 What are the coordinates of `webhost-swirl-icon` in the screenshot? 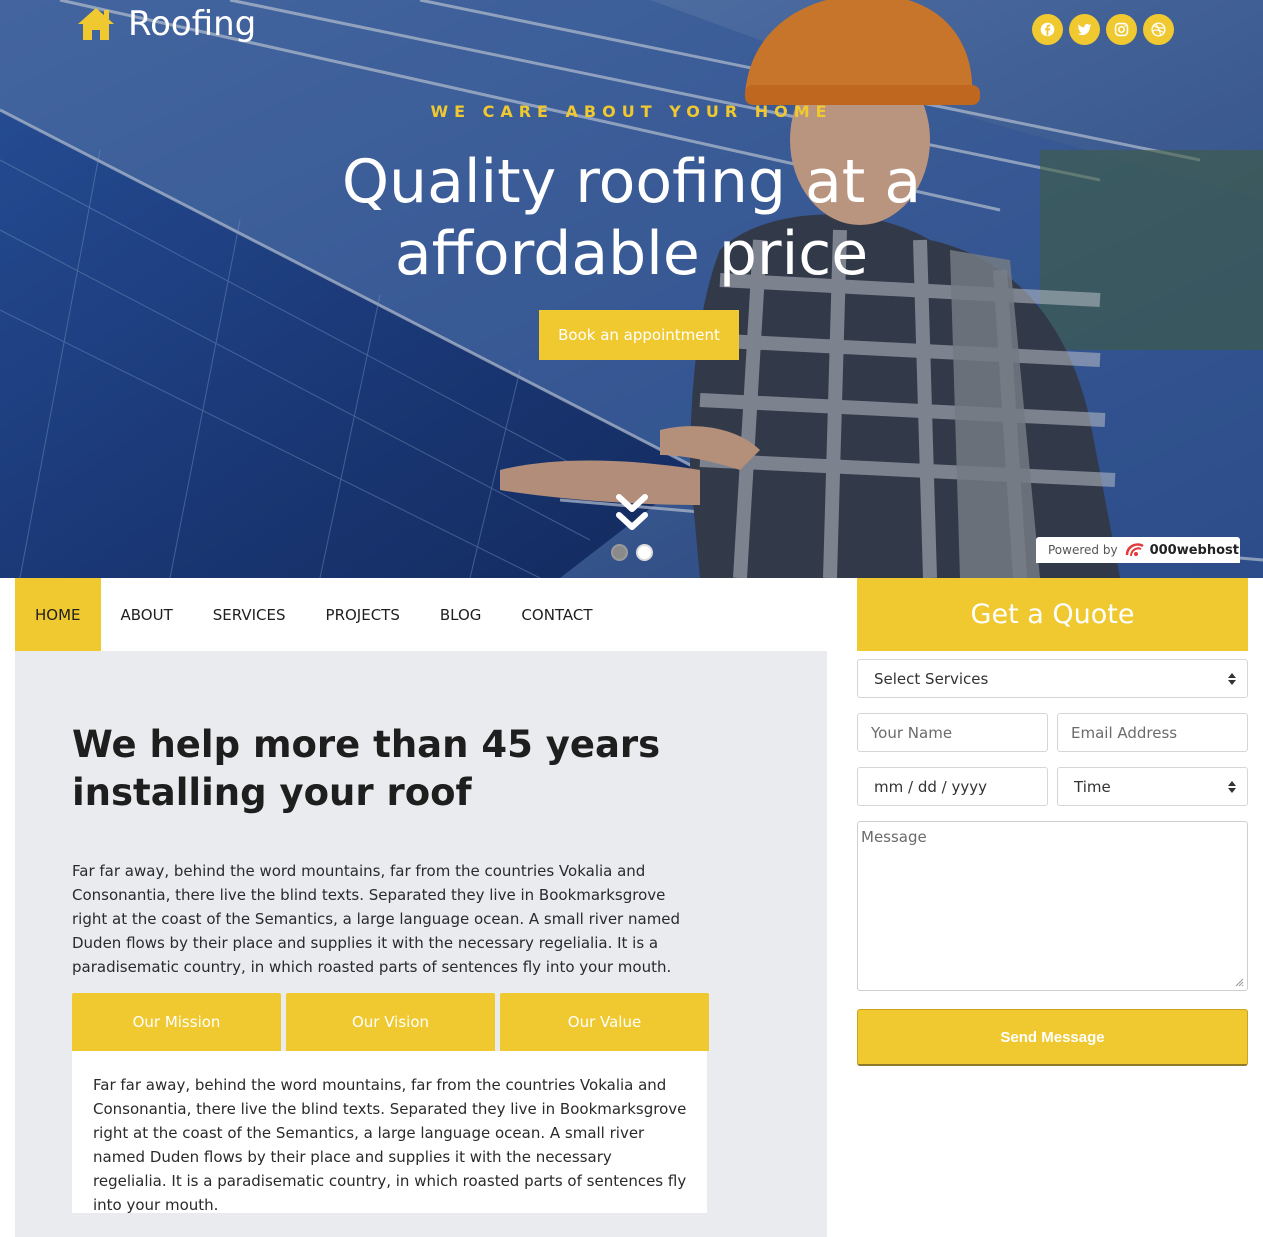 It's located at (1134, 550).